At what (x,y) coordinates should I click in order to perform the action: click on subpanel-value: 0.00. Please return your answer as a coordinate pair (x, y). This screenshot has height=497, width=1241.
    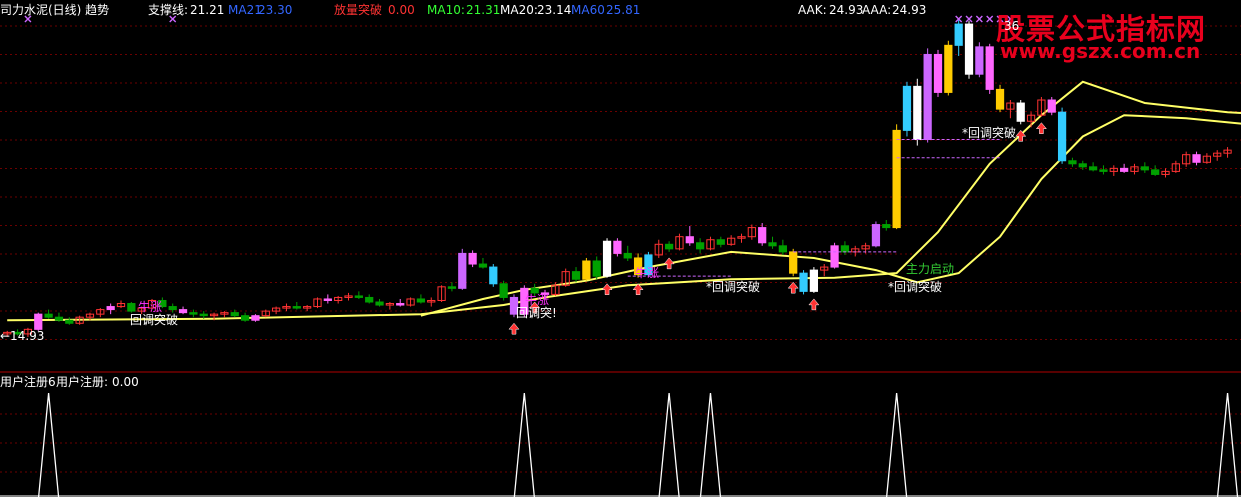
    Looking at the image, I should click on (125, 382).